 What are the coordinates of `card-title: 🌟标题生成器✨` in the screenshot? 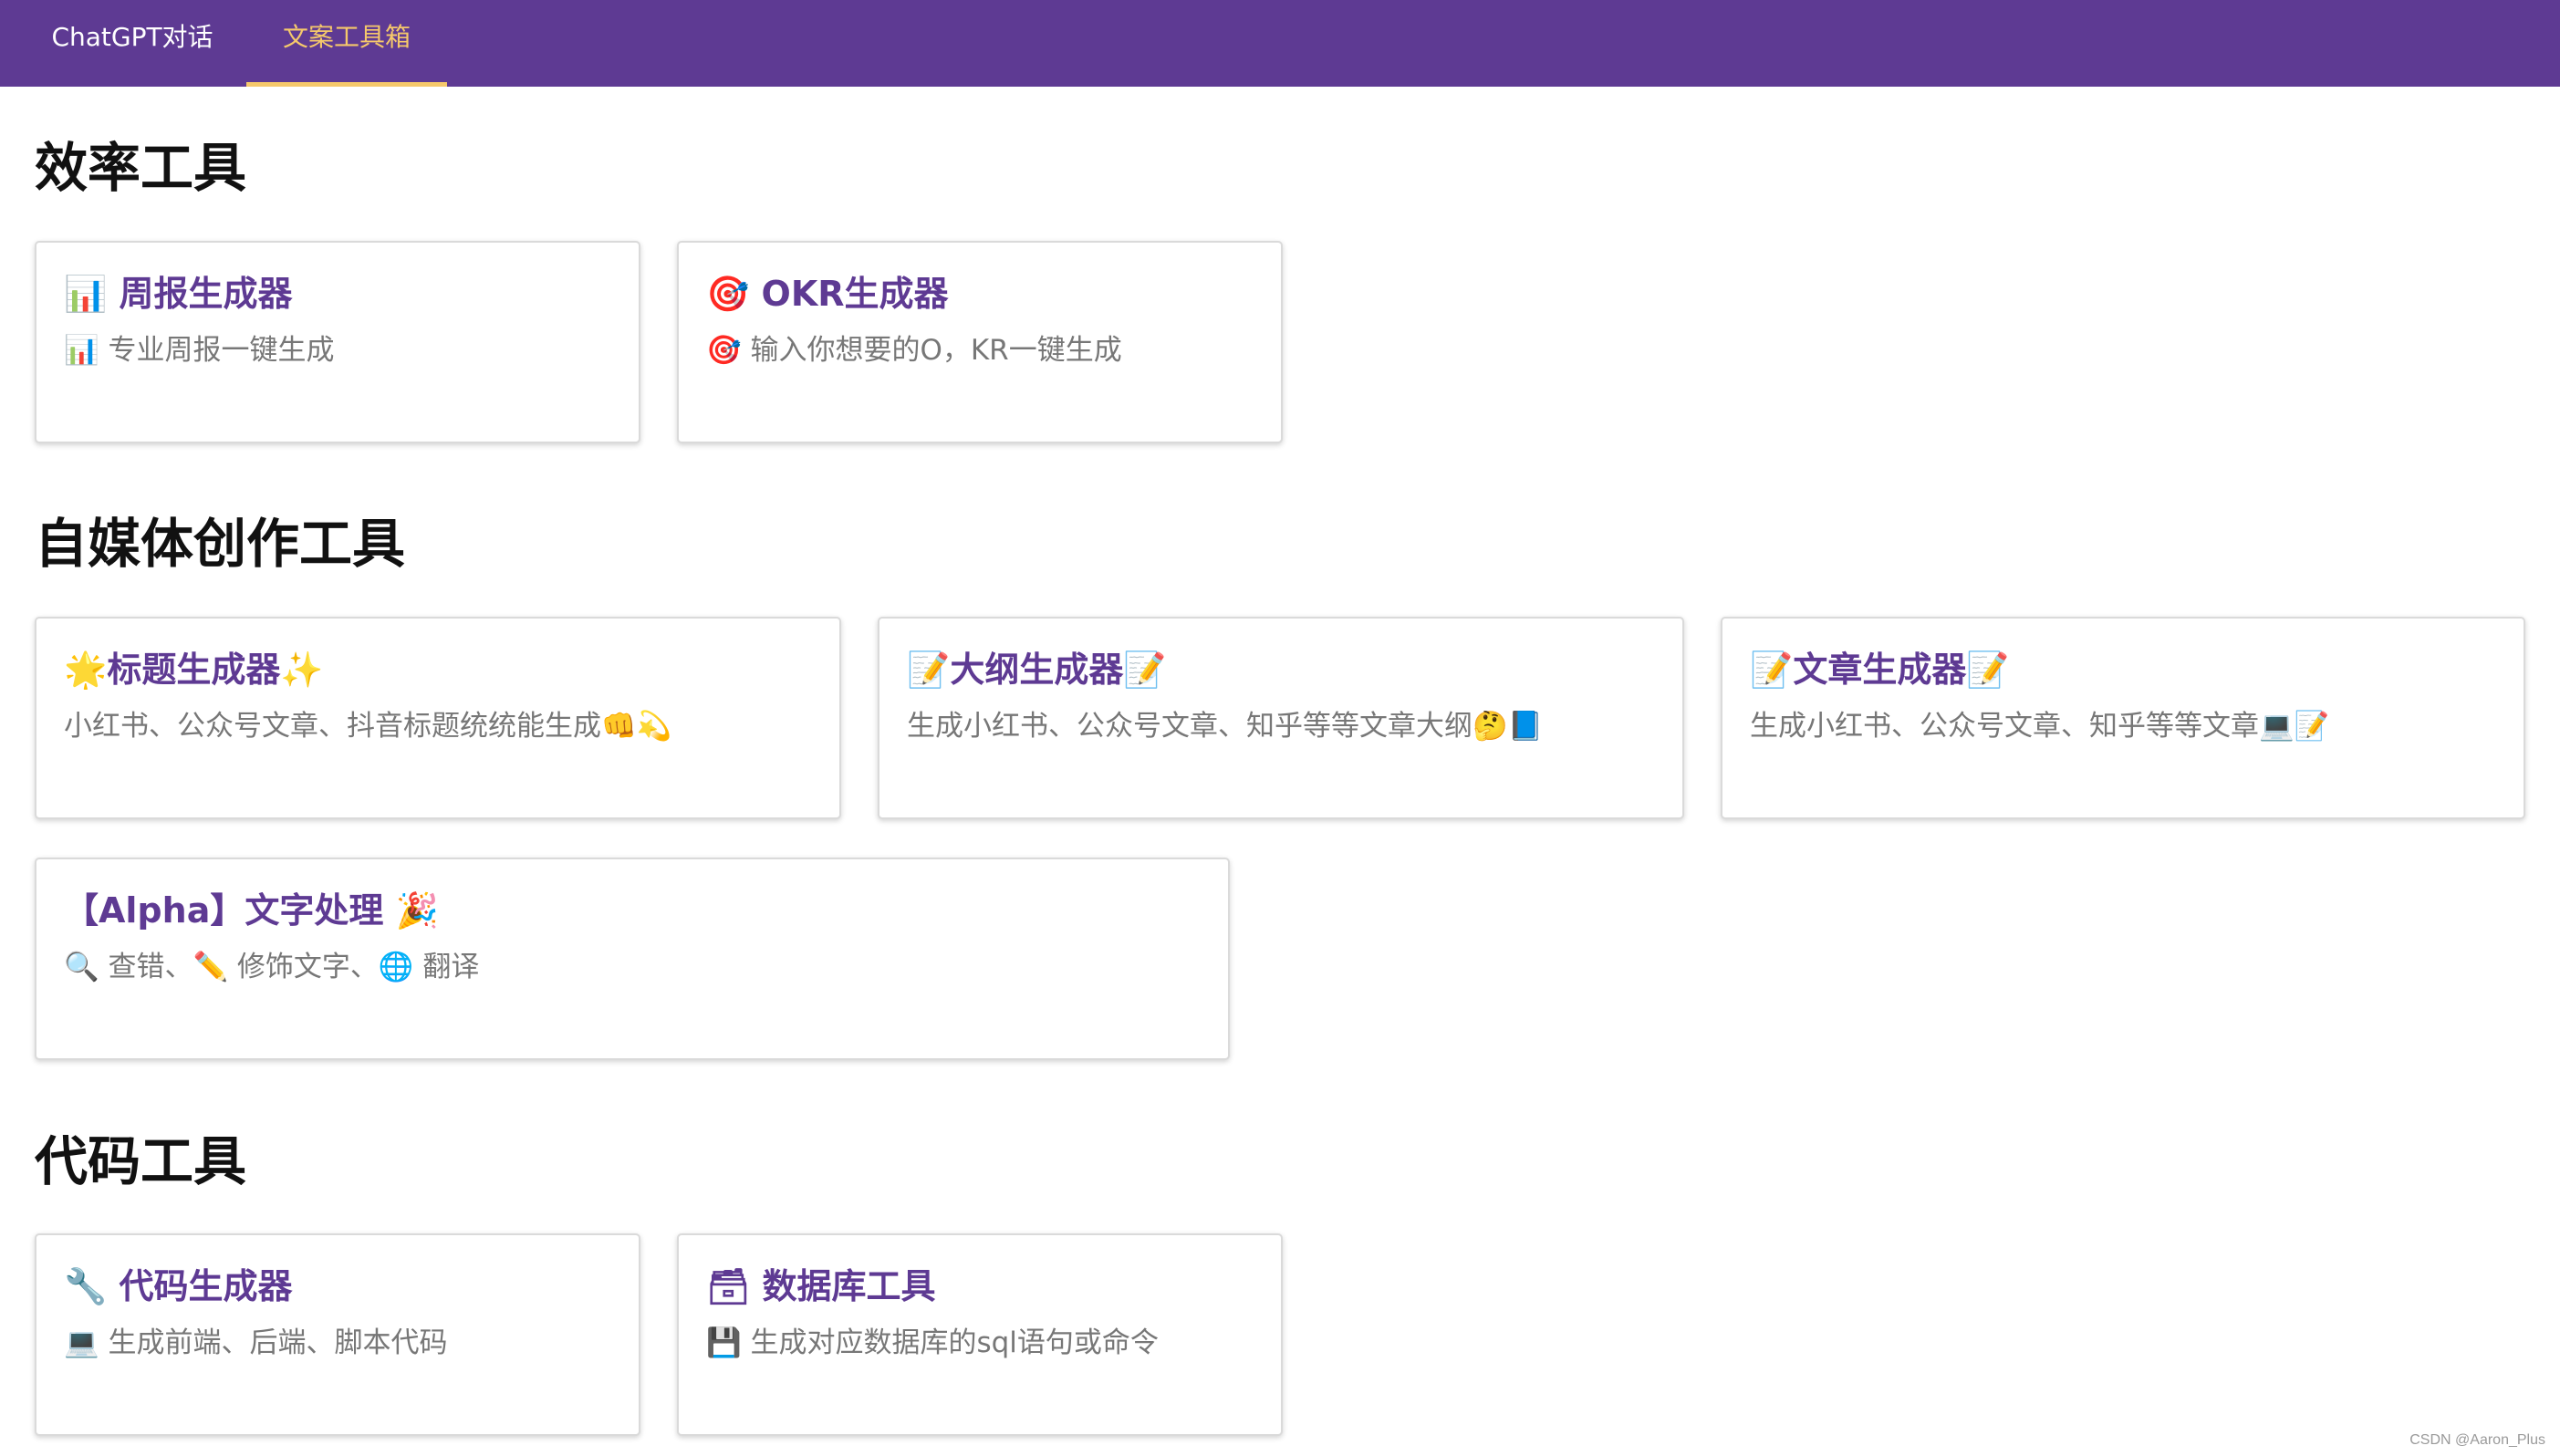 It's located at (194, 670).